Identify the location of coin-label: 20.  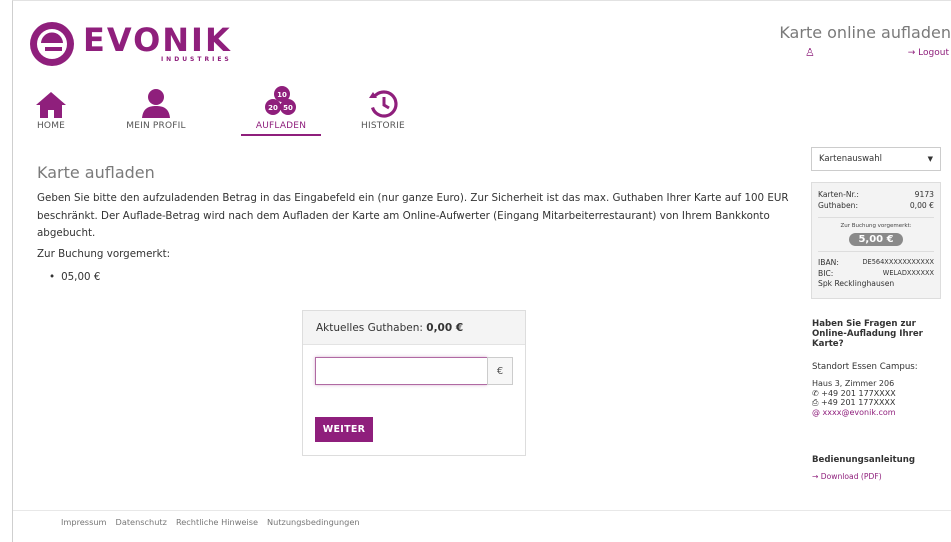
(273, 108).